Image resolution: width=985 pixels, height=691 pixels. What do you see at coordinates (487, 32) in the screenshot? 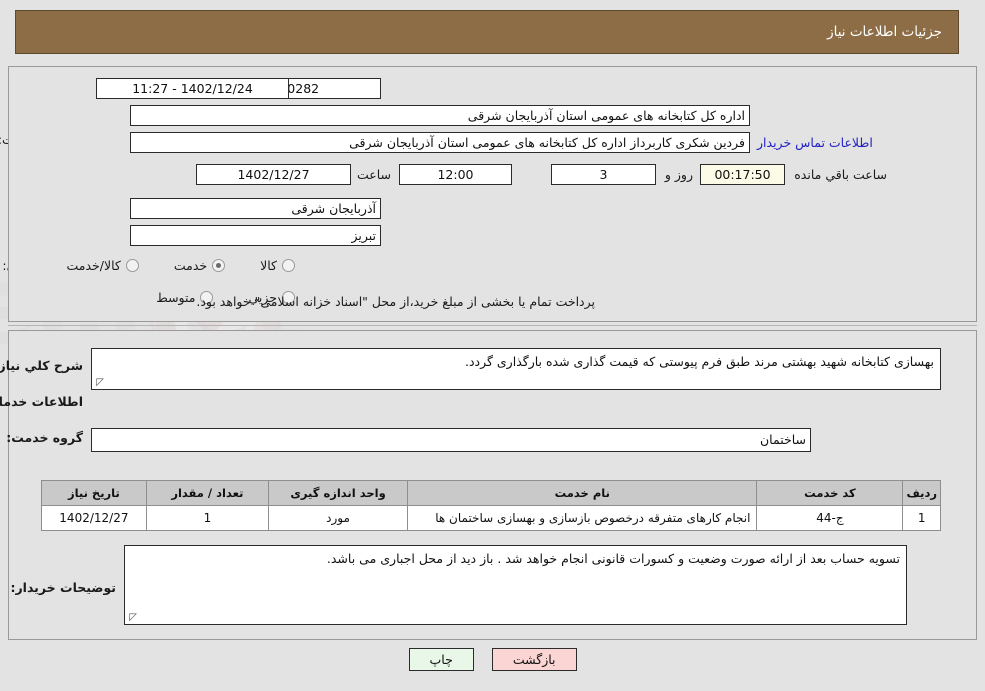
I see `page-header: جزئیات اطلاعات نیاز` at bounding box center [487, 32].